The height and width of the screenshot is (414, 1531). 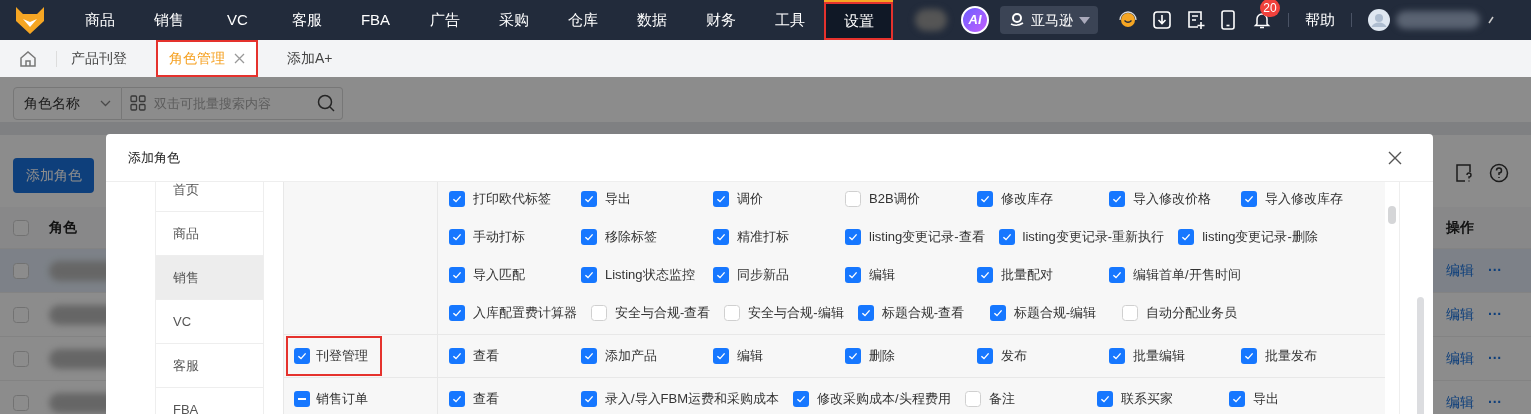 I want to click on permission-label: 导入匹配, so click(x=499, y=275).